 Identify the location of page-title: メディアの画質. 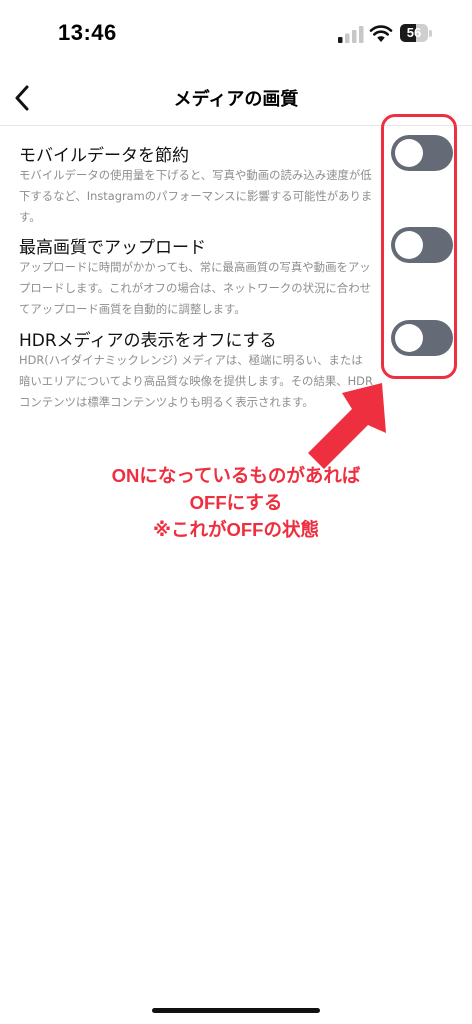
(236, 99).